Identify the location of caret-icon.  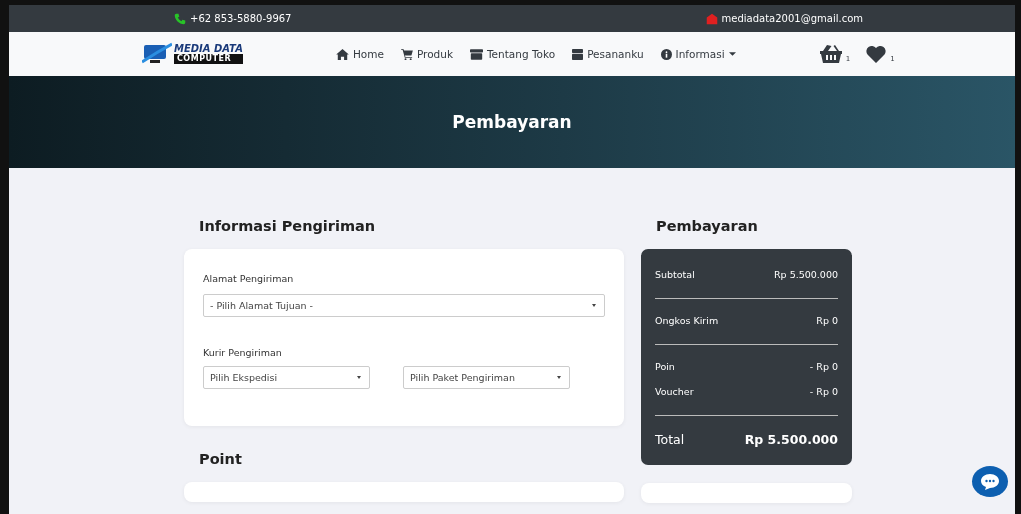
(732, 54).